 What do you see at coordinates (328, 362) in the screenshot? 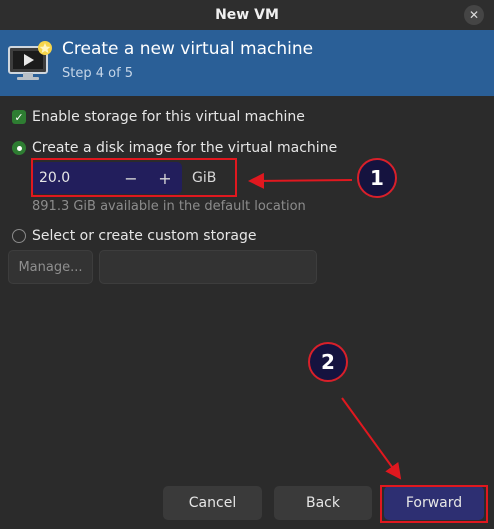
I see `annotation-badge-2: 2` at bounding box center [328, 362].